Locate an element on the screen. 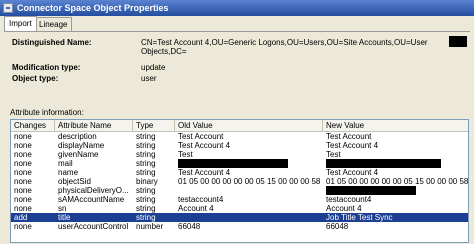 This screenshot has width=474, height=244. table-row: none sn string Account 4 Account 4 is located at coordinates (239, 208).